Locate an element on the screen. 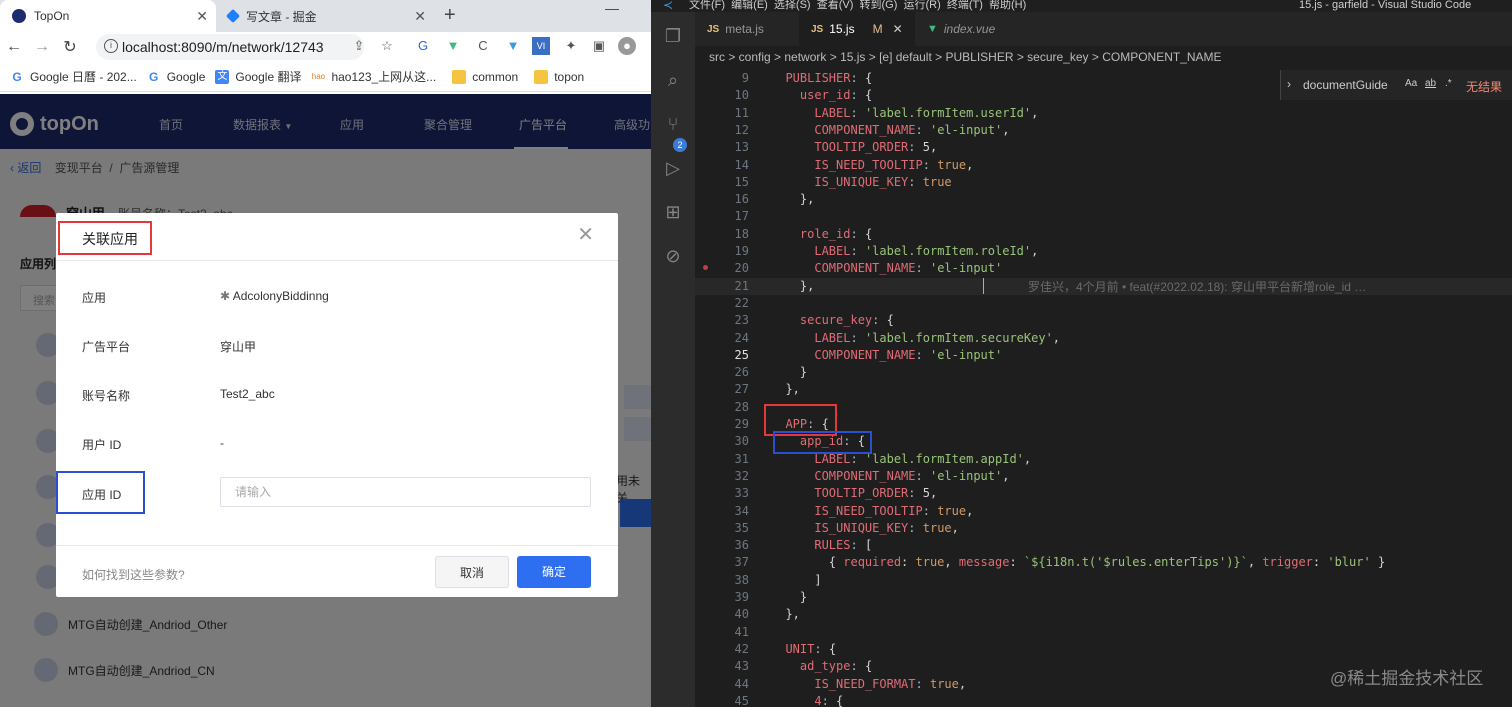  line-number: 36 is located at coordinates (741, 545).